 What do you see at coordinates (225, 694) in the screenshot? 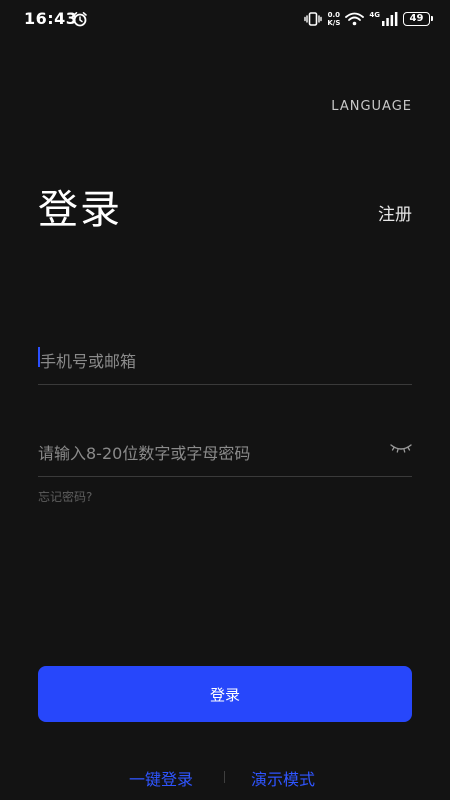
I see `login-button: 登录` at bounding box center [225, 694].